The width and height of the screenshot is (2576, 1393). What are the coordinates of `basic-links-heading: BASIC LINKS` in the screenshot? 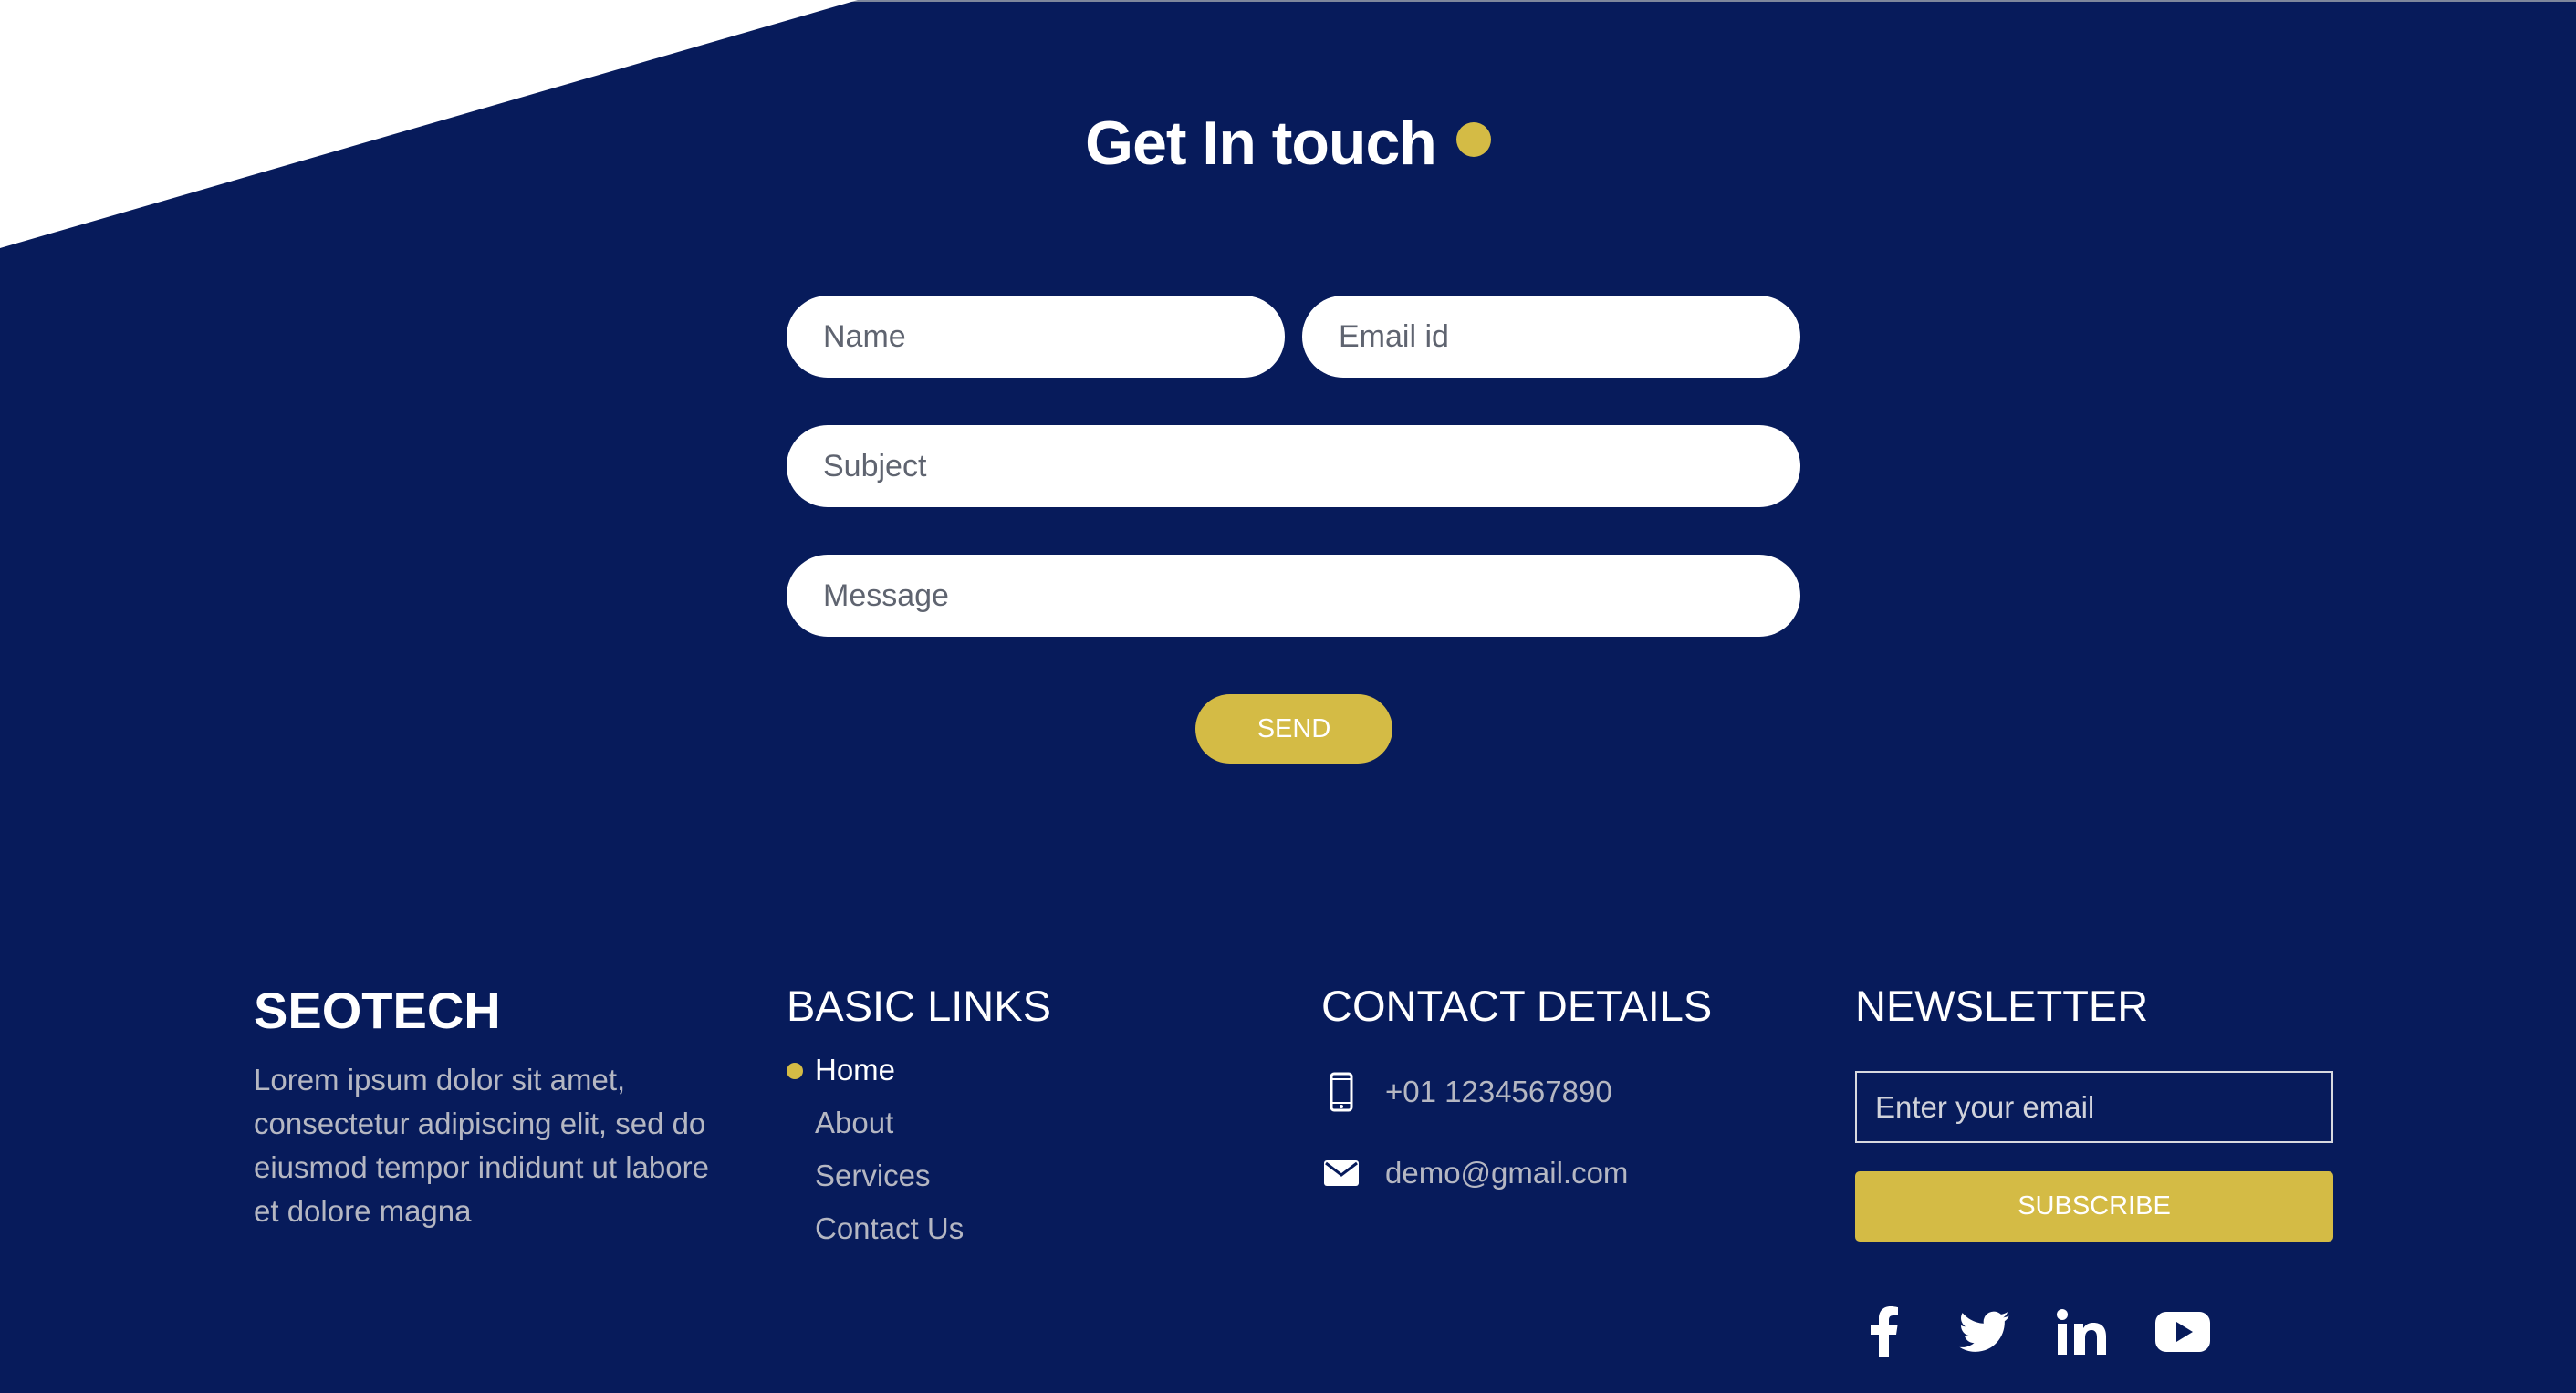 It's located at (919, 1006).